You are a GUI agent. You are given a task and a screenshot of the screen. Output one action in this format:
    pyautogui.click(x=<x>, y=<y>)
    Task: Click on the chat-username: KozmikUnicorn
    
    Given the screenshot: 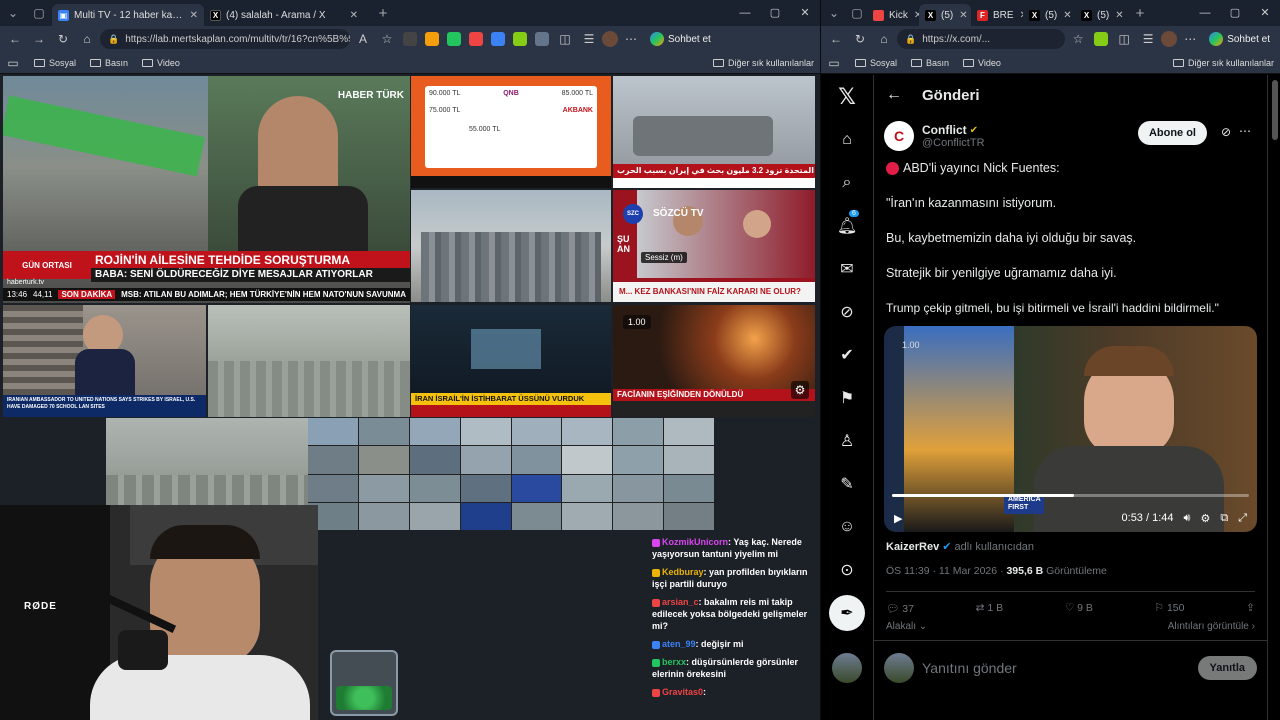 What is the action you would take?
    pyautogui.click(x=695, y=542)
    